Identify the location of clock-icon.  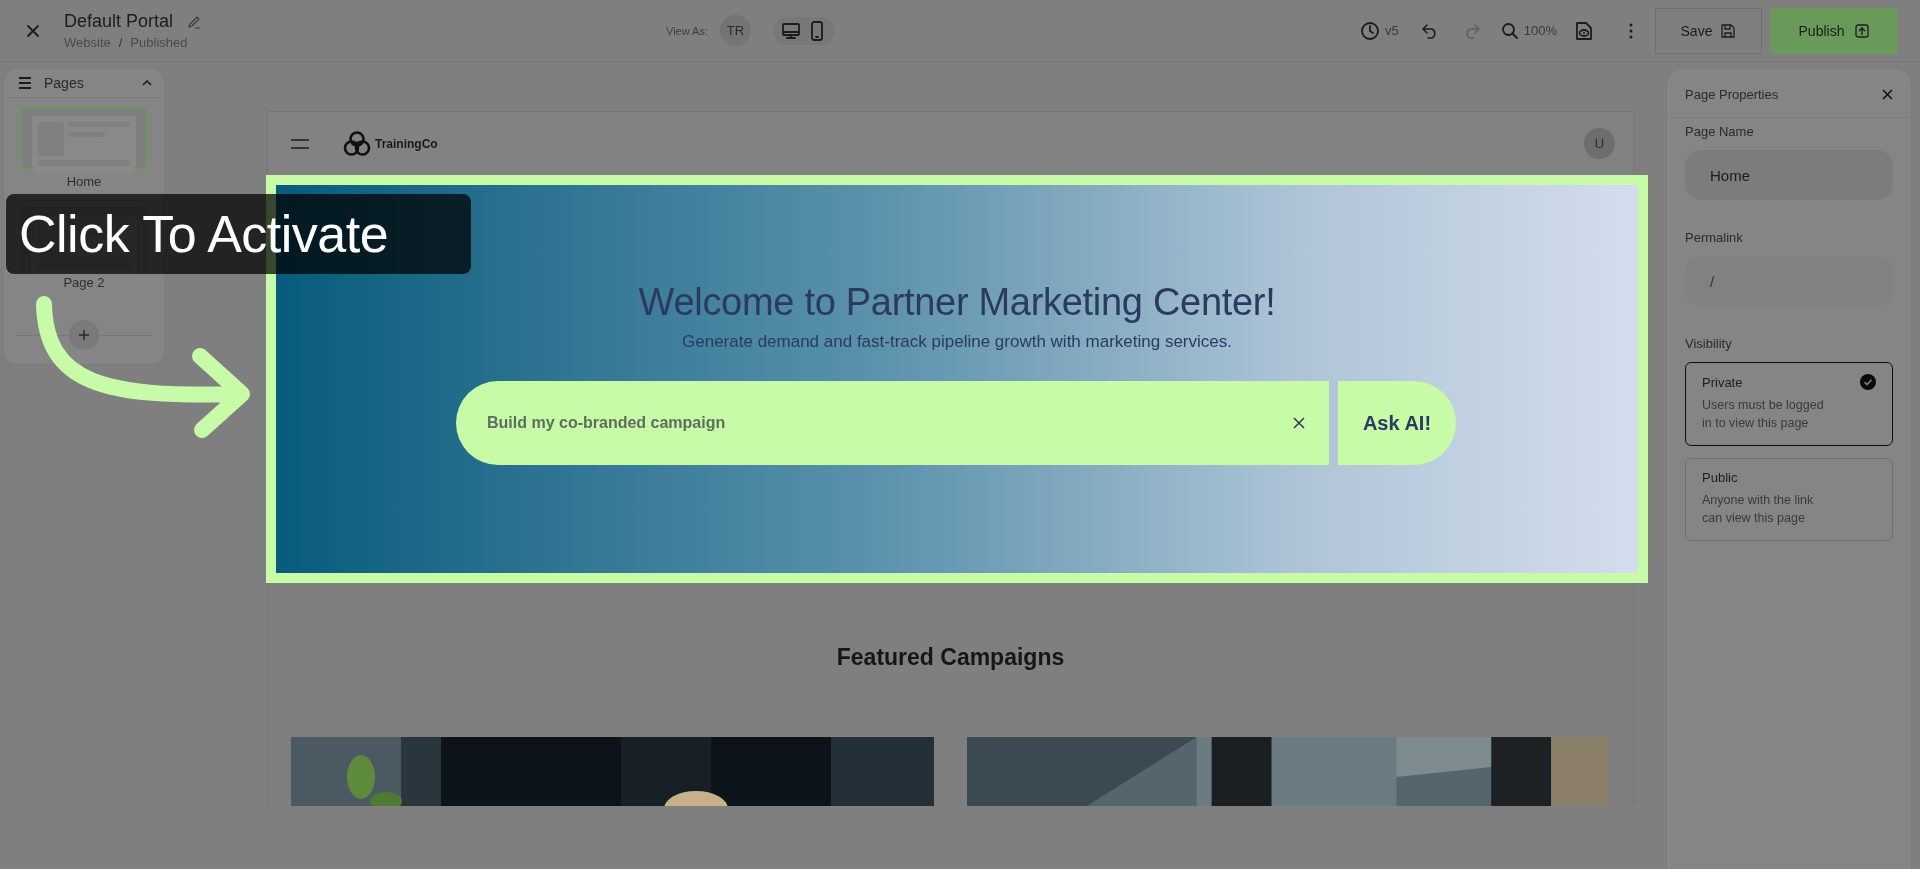
(1370, 30).